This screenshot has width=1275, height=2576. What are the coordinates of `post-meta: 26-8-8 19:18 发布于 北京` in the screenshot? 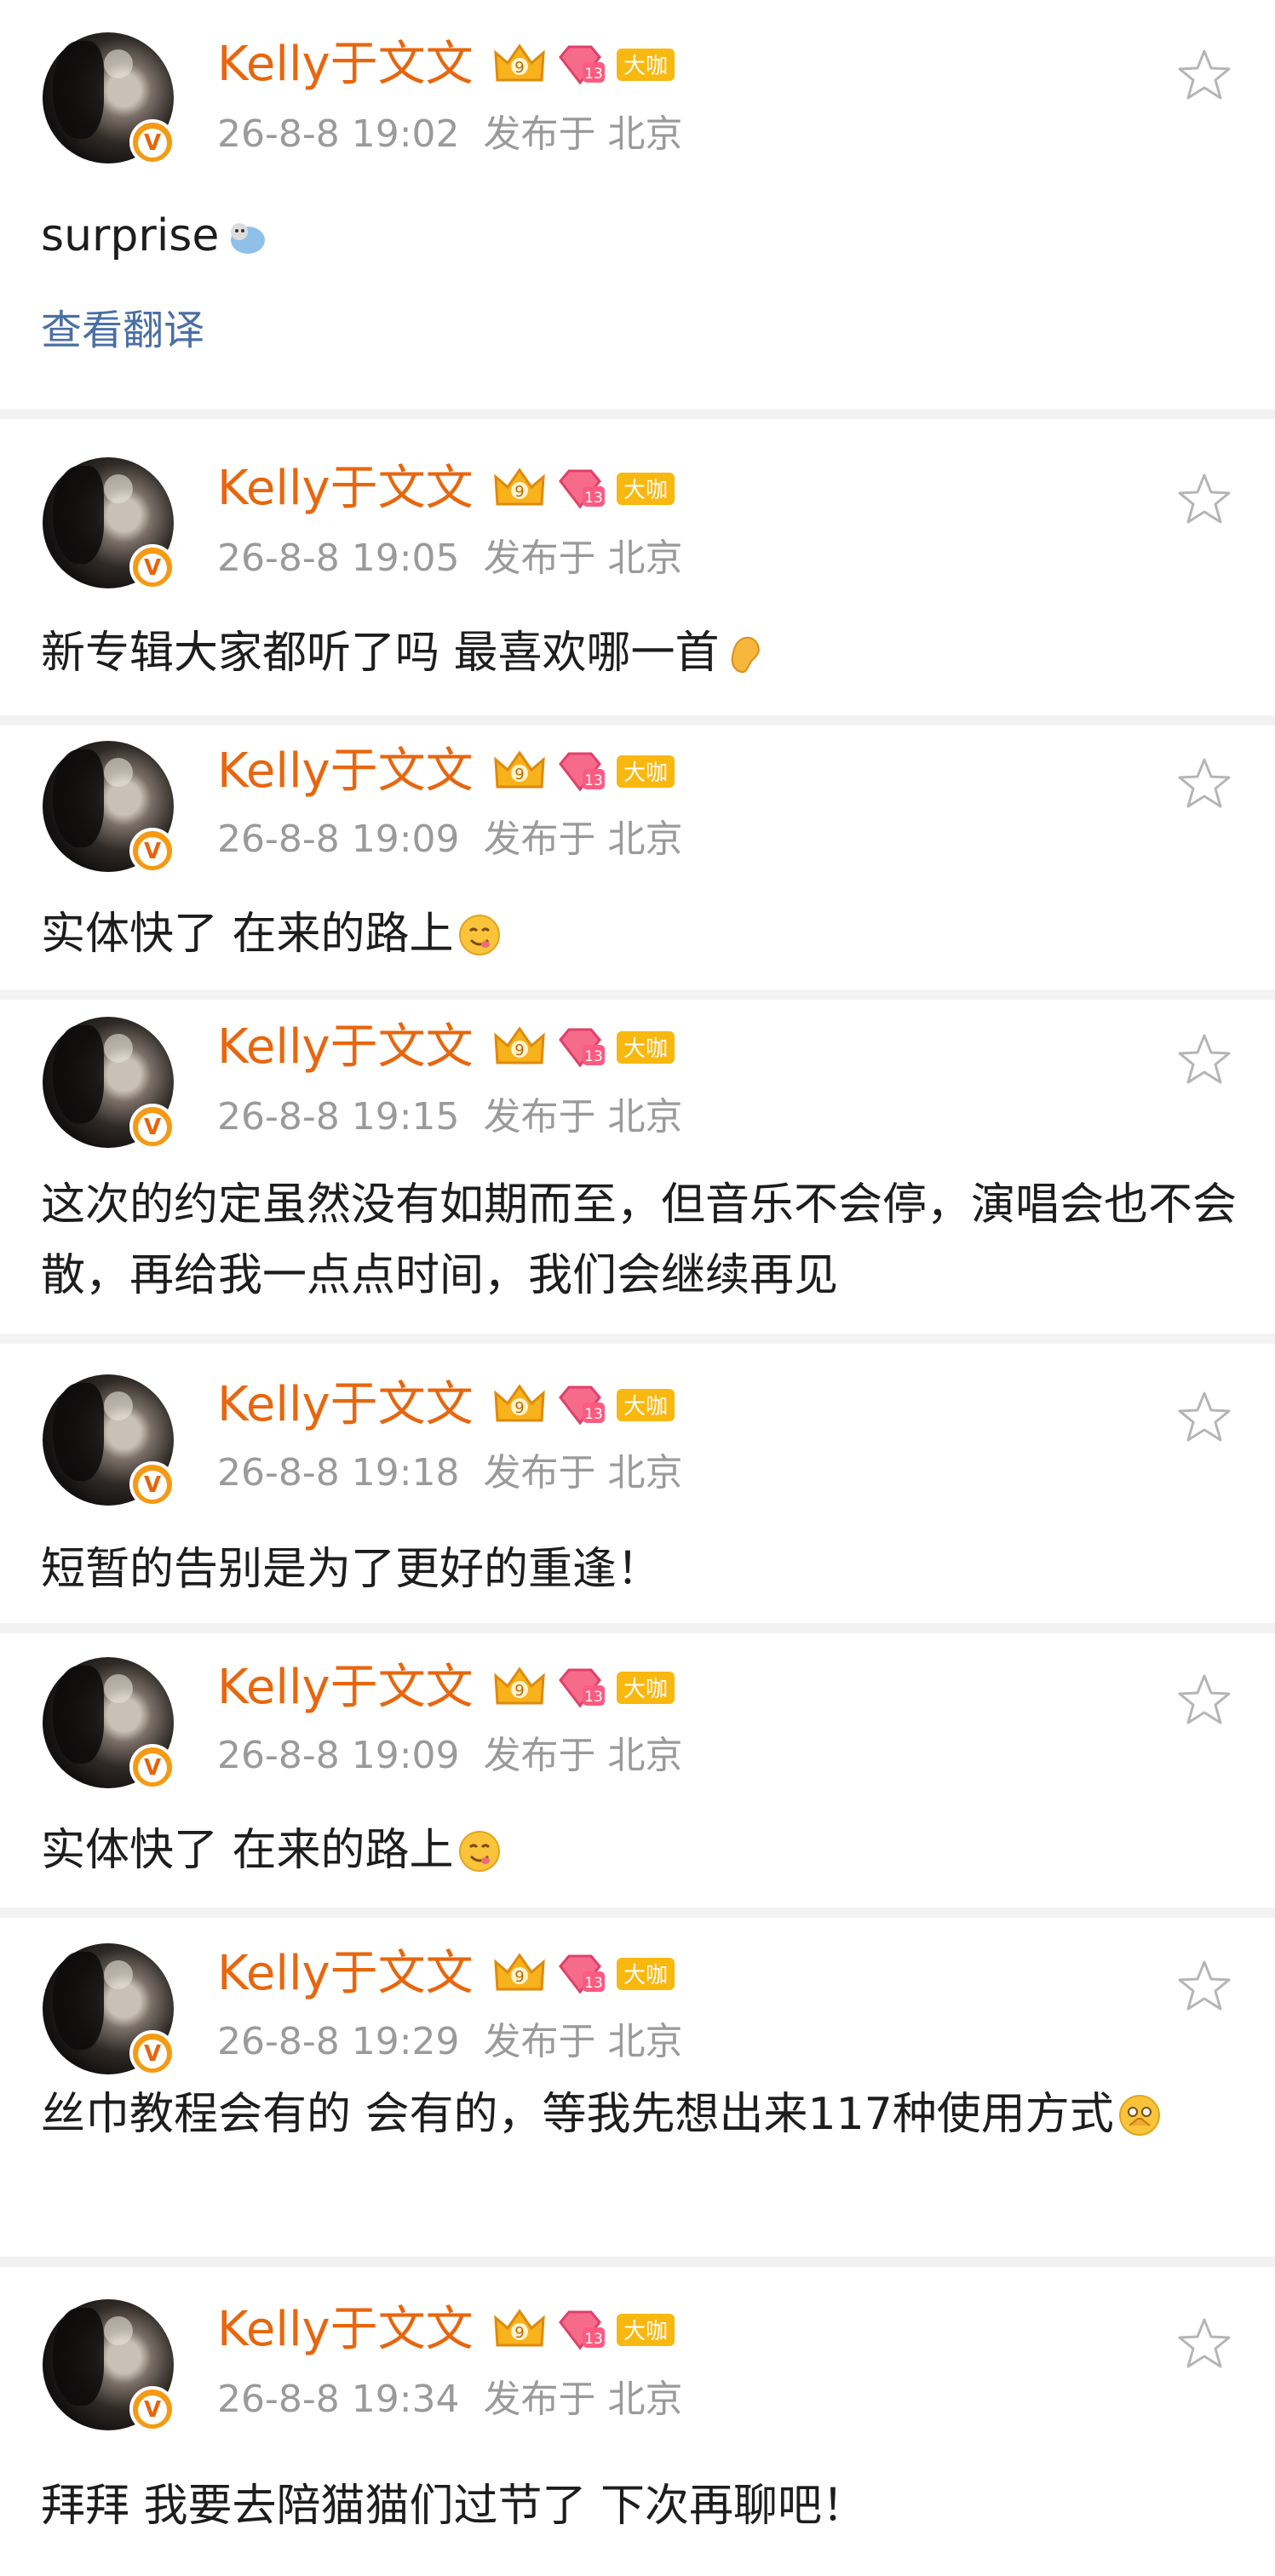 It's located at (450, 1473).